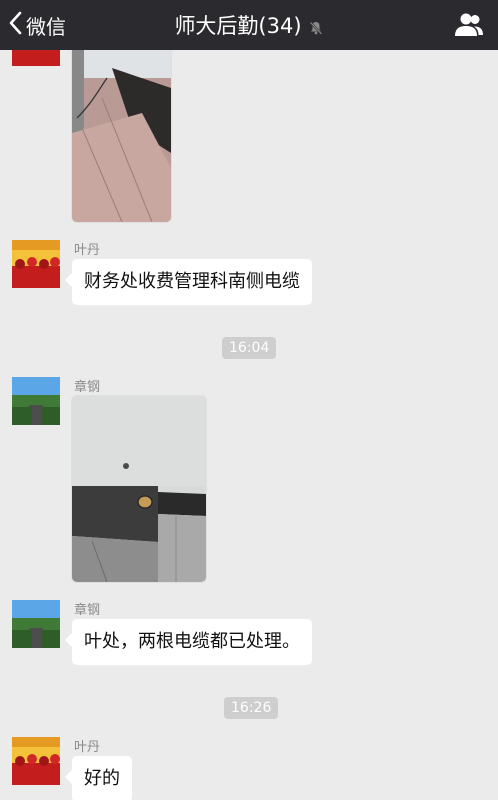  I want to click on chat-title: 师大后勤(34), so click(238, 26).